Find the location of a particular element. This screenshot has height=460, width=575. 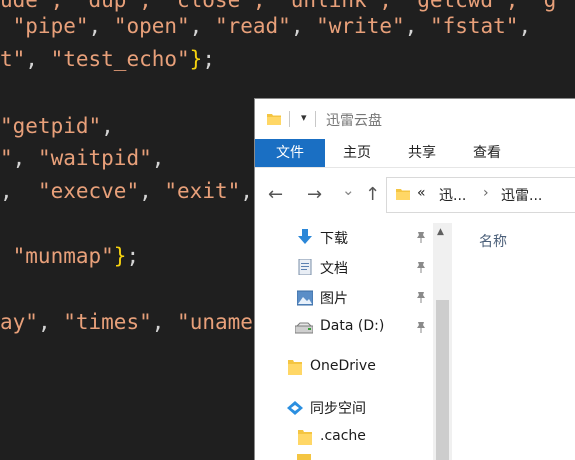

code-line: t", "test_echo"}; is located at coordinates (107, 59).